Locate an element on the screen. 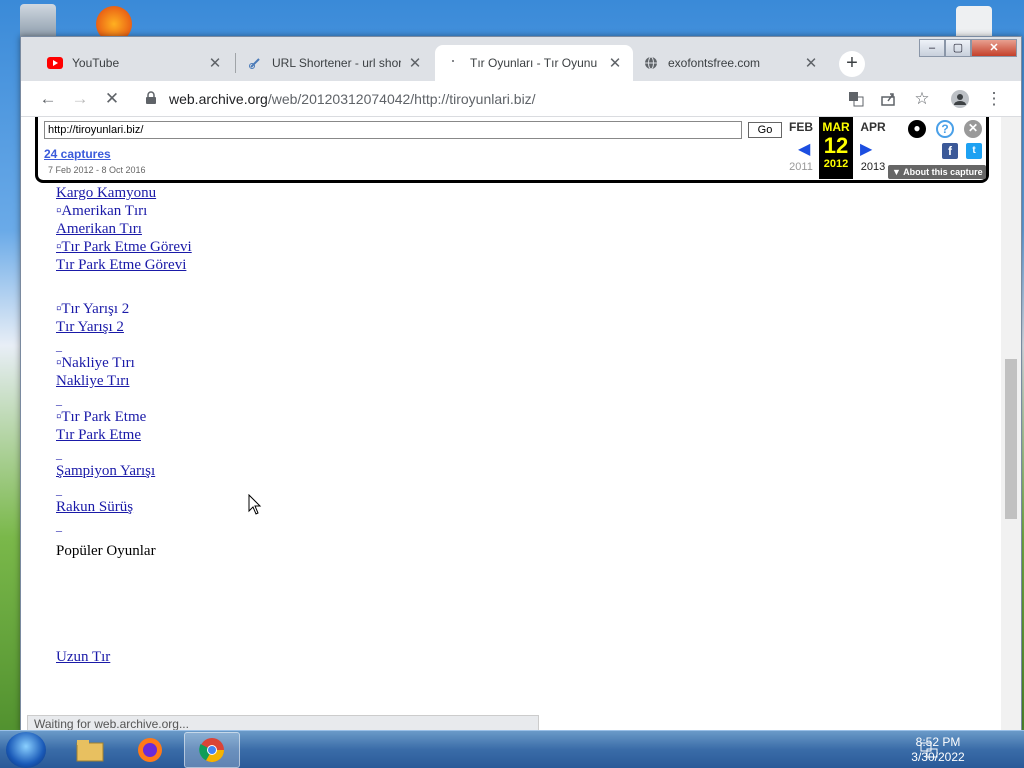 Image resolution: width=1024 pixels, height=768 pixels. firefox-taskbar-icon is located at coordinates (150, 750).